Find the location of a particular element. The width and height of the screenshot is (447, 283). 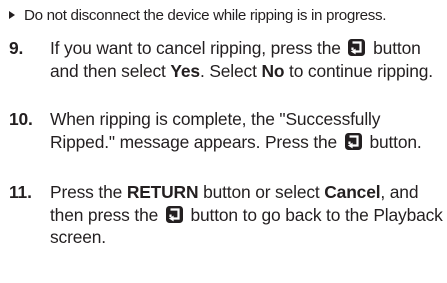

step-text-part: . Select is located at coordinates (228, 70).